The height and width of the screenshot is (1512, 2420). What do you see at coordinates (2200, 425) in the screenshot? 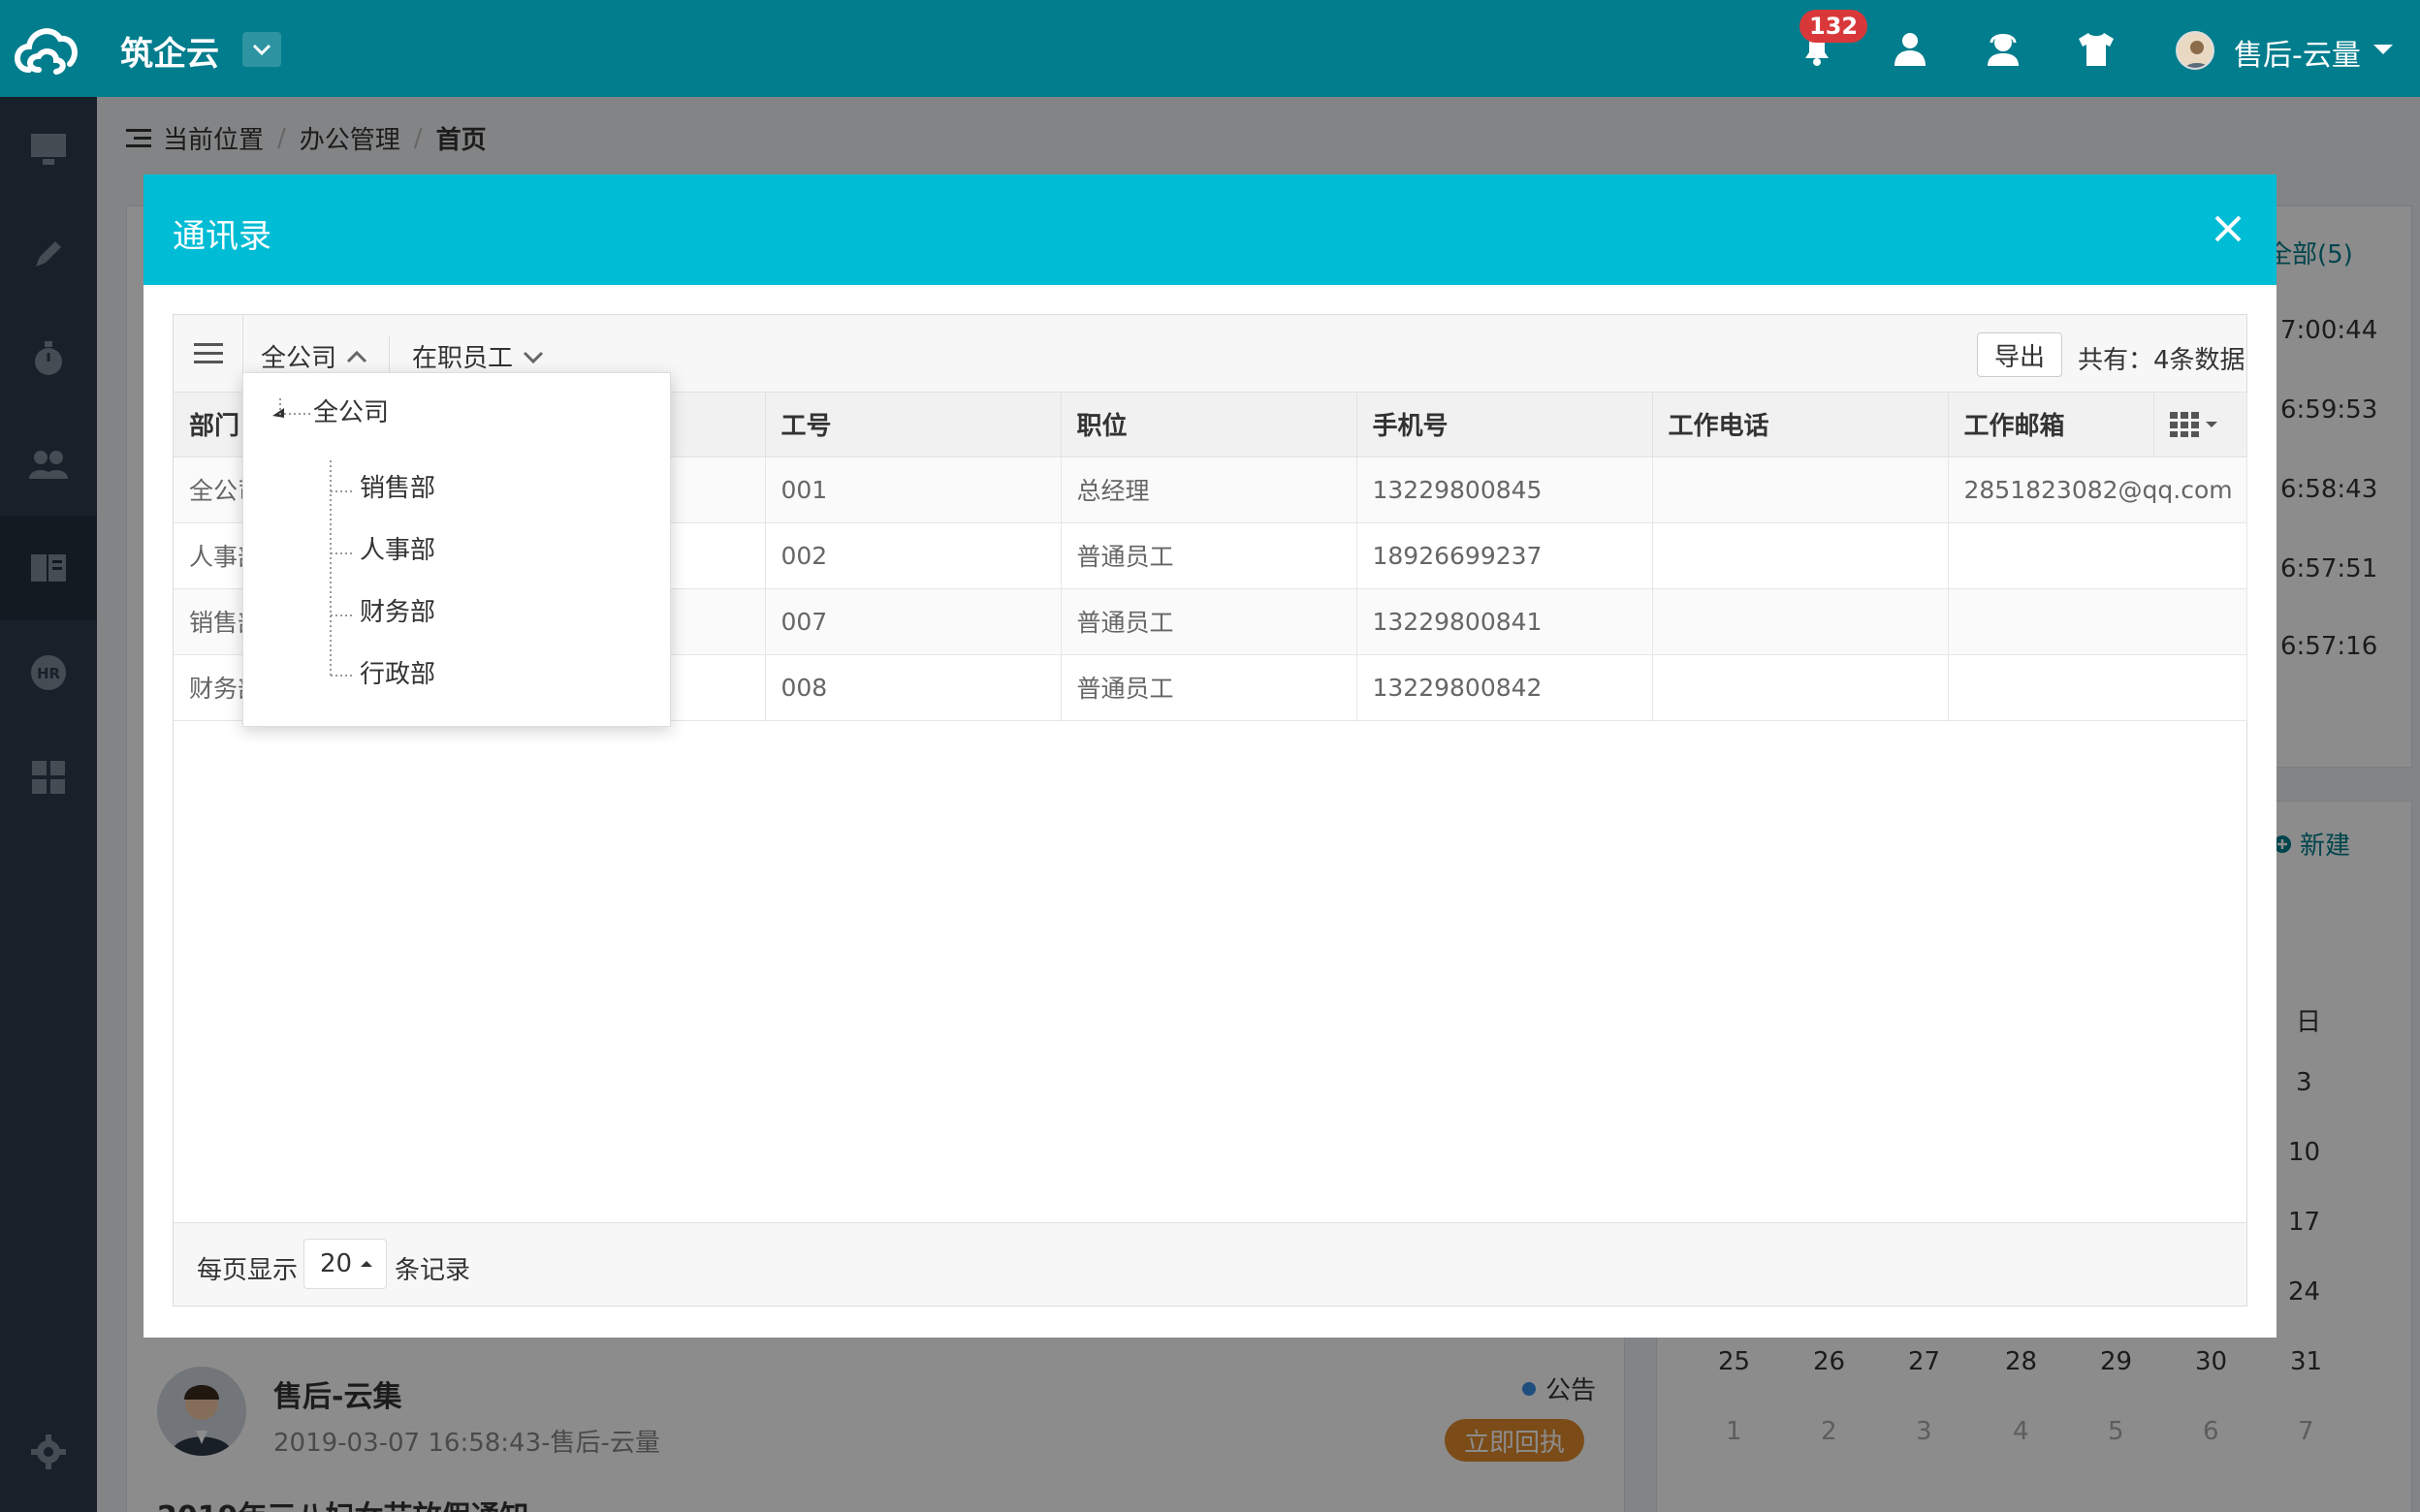
I see `column-picker-button` at bounding box center [2200, 425].